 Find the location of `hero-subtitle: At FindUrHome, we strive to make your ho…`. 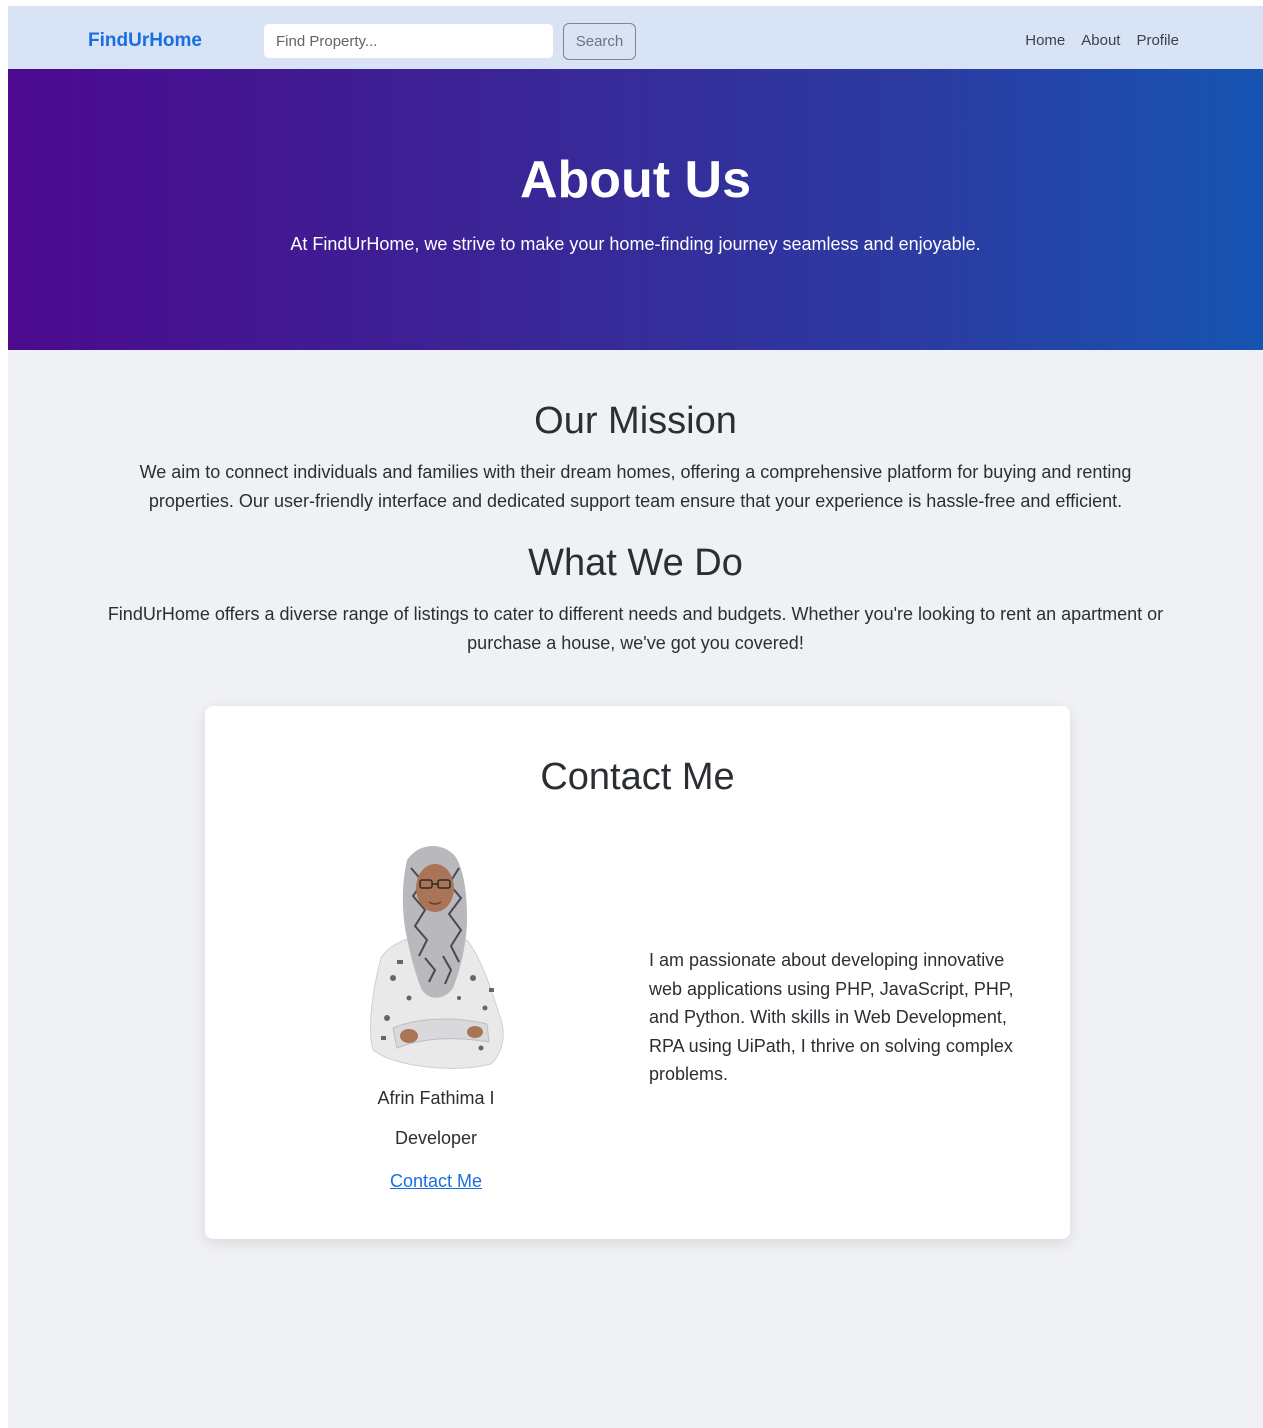

hero-subtitle: At FindUrHome, we strive to make your ho… is located at coordinates (635, 244).